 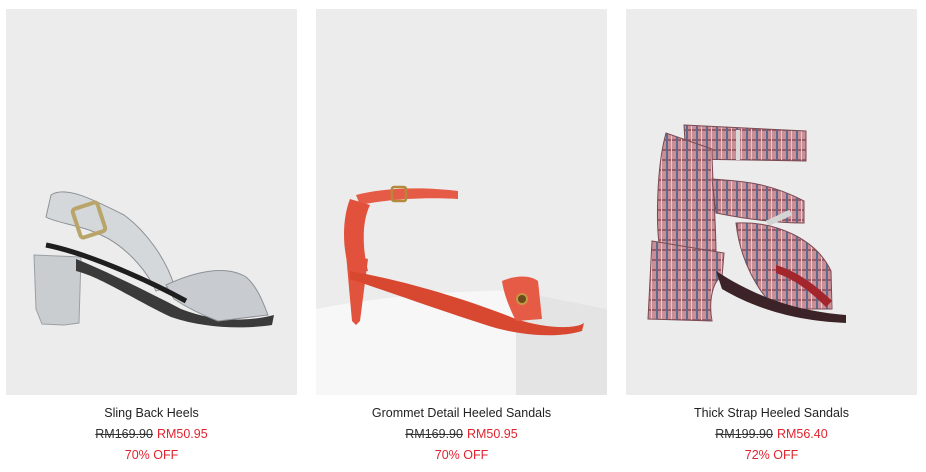 I want to click on sale-price: RM56.40, so click(x=802, y=434).